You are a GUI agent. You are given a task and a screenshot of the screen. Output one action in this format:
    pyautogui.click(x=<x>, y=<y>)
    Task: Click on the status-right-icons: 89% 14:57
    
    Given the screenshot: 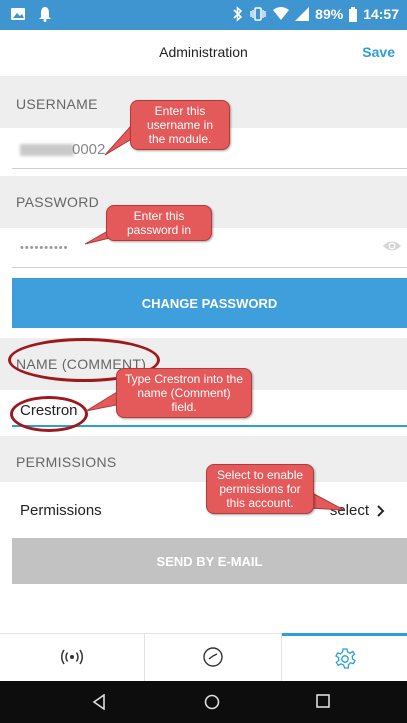 What is the action you would take?
    pyautogui.click(x=316, y=14)
    